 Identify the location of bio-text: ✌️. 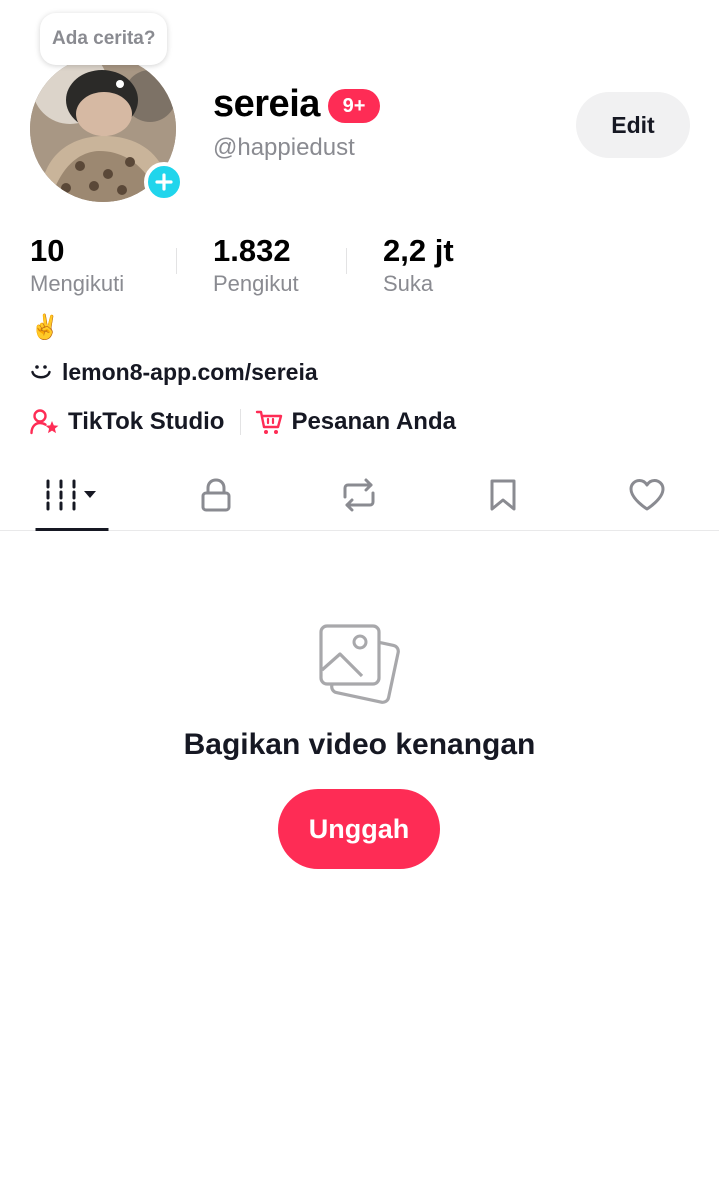
(45, 327).